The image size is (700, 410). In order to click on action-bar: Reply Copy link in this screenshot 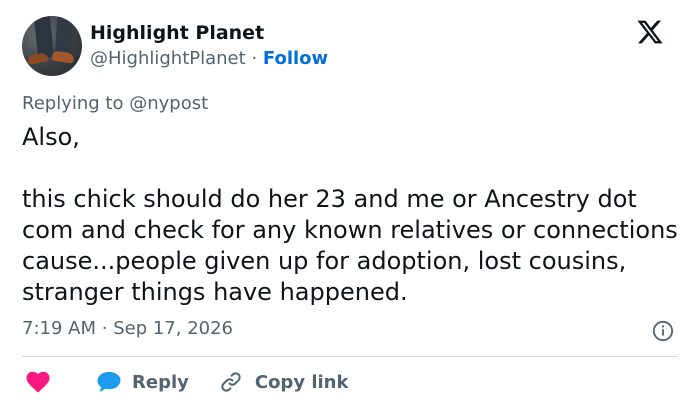, I will do `click(185, 382)`.